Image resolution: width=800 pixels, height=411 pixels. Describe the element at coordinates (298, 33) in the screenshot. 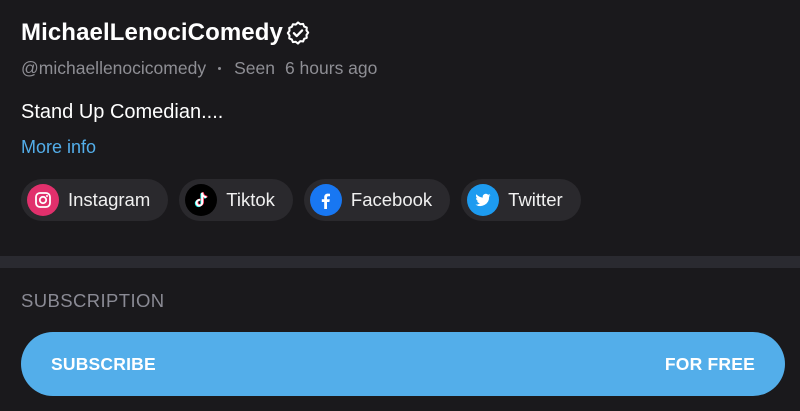

I see `verified-badge-icon` at that location.